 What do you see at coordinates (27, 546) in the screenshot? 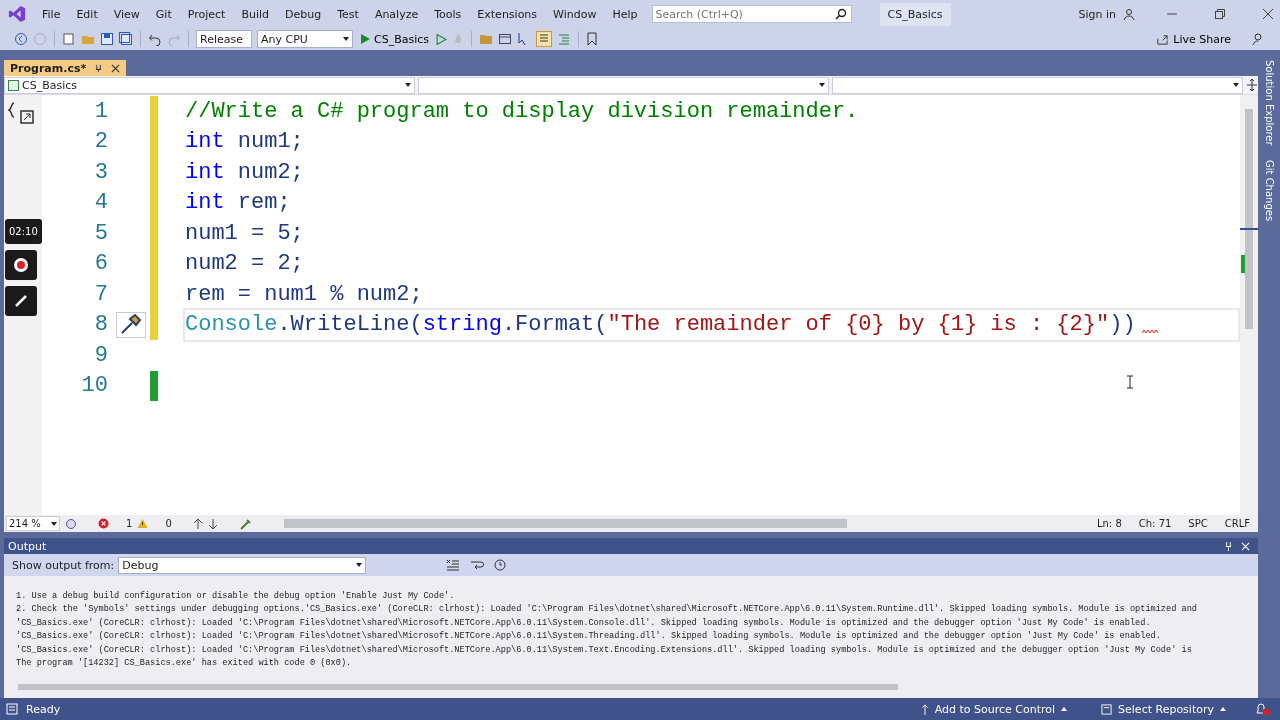
I see `panel-title: Output` at bounding box center [27, 546].